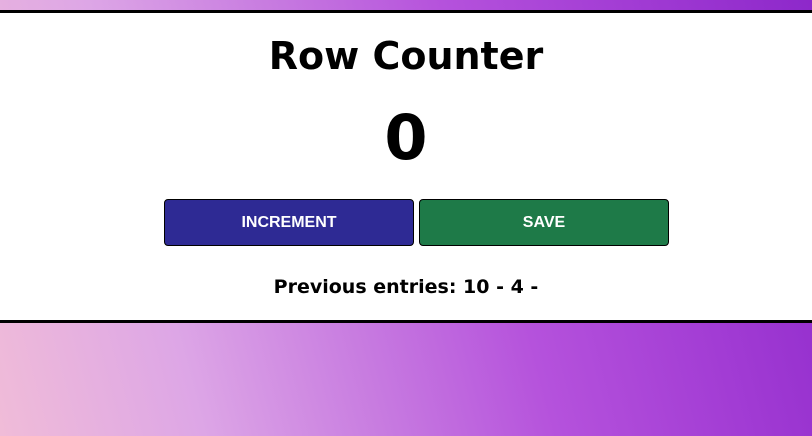  Describe the element at coordinates (406, 137) in the screenshot. I see `counter-value: 0` at that location.